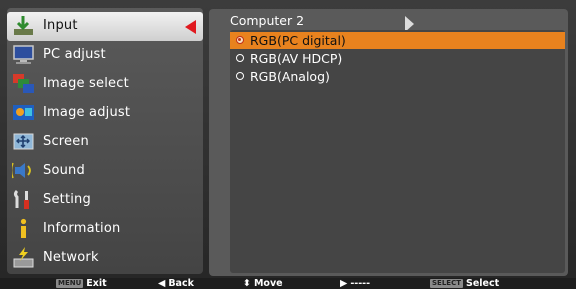 This screenshot has width=576, height=289. I want to click on option-rgb-av-hdcp: RGB(AV HDCP), so click(397, 58).